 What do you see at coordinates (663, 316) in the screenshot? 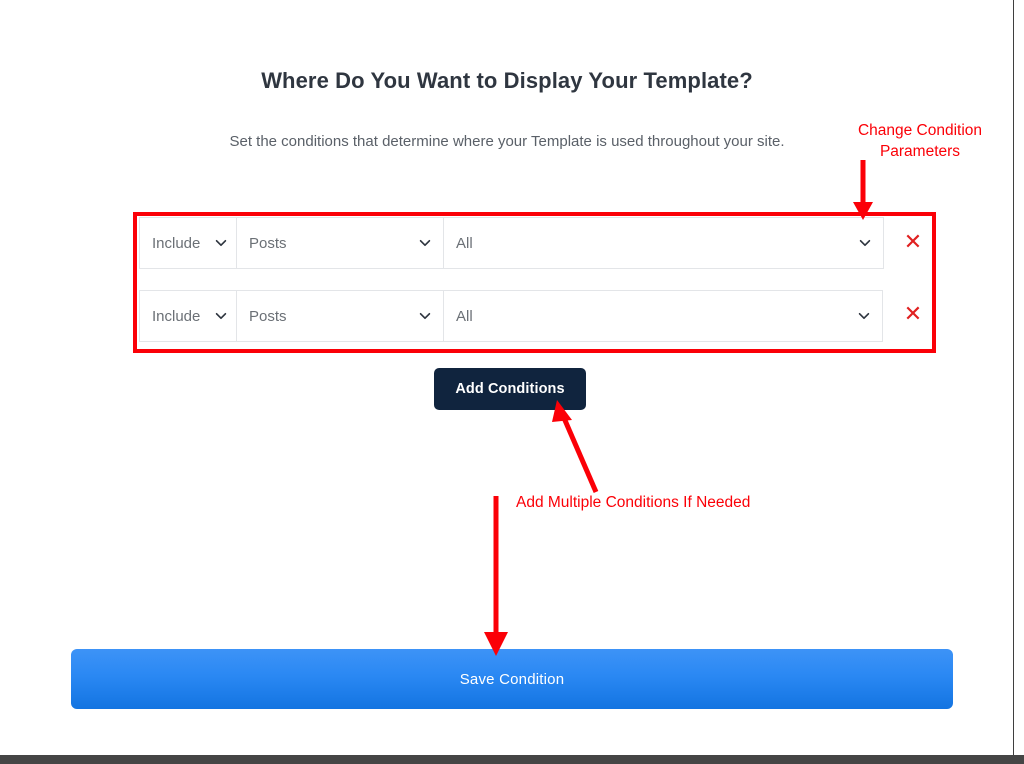
I see `condition-value-select-1: All` at bounding box center [663, 316].